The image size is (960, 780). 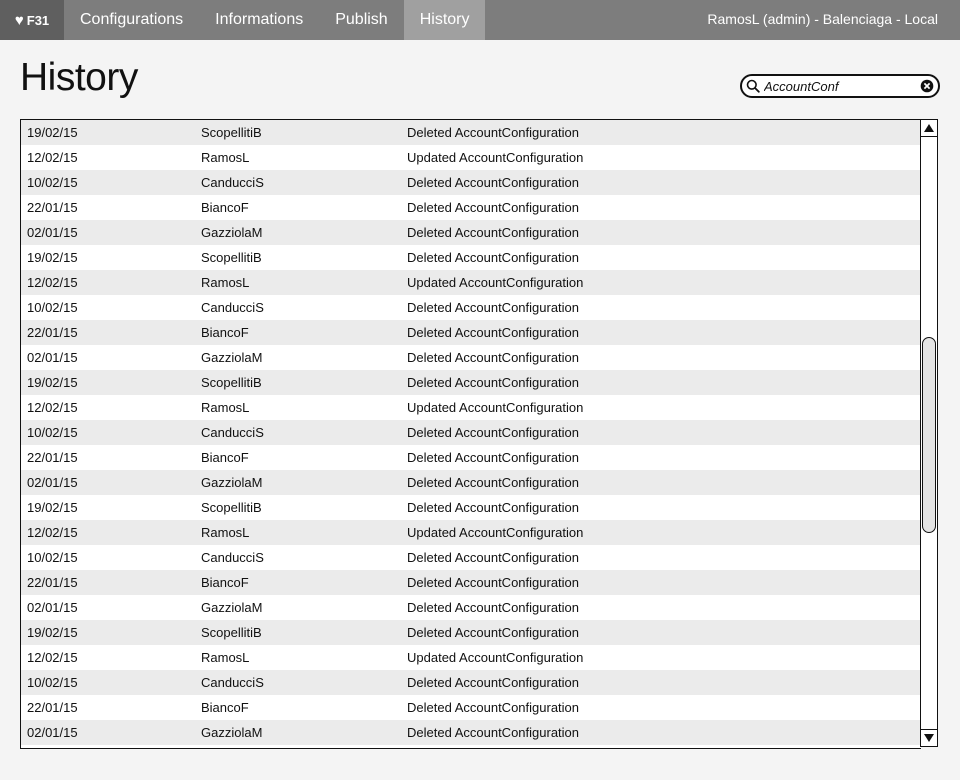 I want to click on nav-item-configurations: Configurations, so click(x=131, y=20).